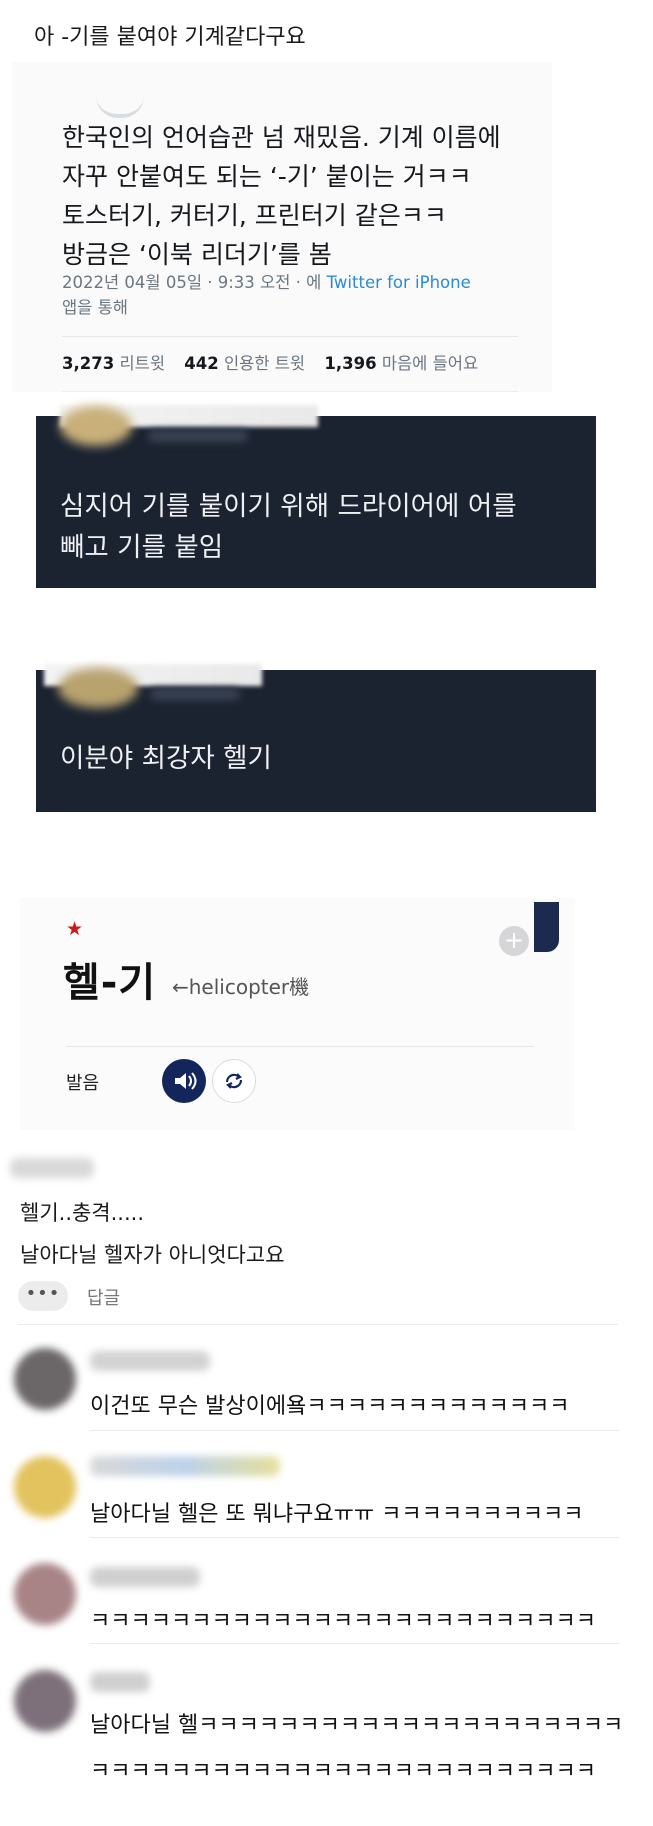  I want to click on tweet-via-suffix: 앱을 통해, so click(95, 307).